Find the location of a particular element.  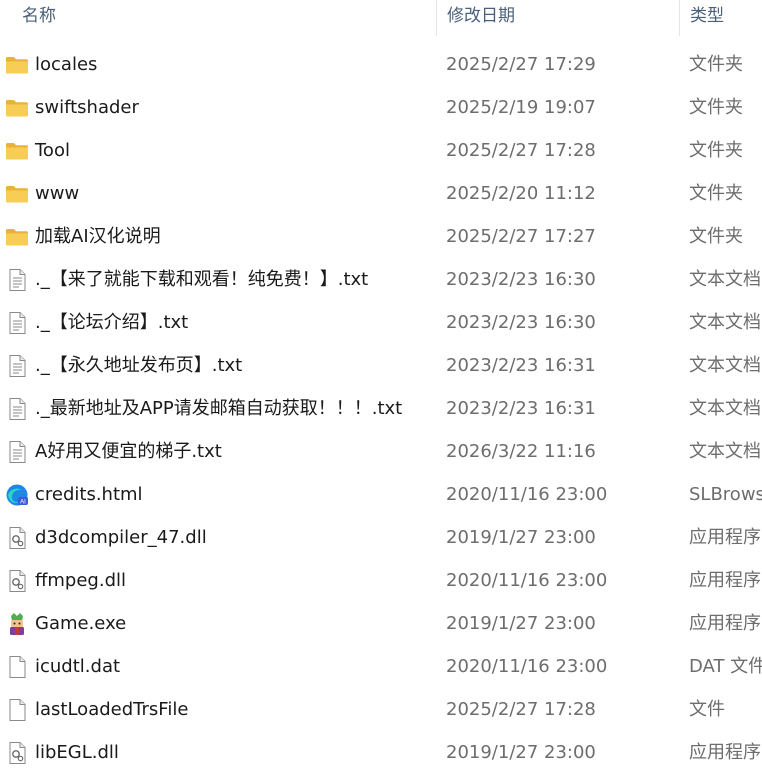

file-type: SLBrowse is located at coordinates (725, 494).